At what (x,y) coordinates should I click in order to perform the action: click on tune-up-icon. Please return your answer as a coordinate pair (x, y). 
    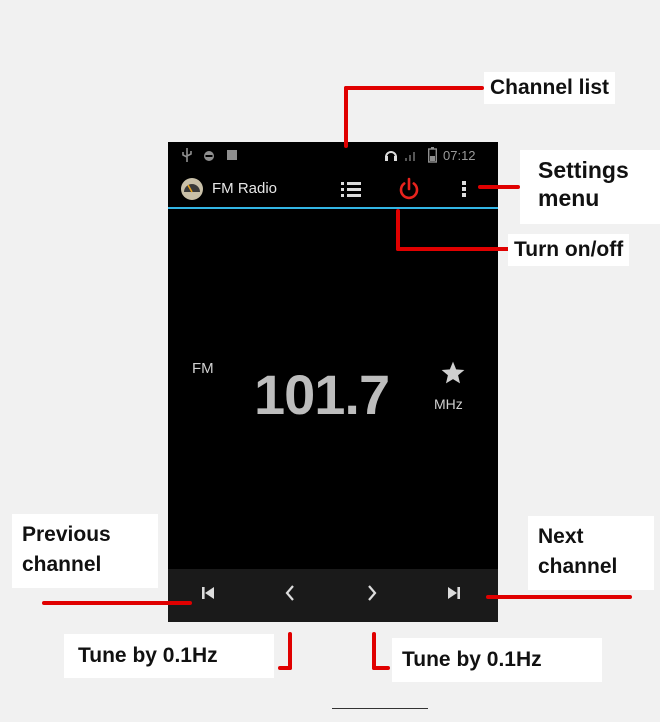
    Looking at the image, I should click on (372, 595).